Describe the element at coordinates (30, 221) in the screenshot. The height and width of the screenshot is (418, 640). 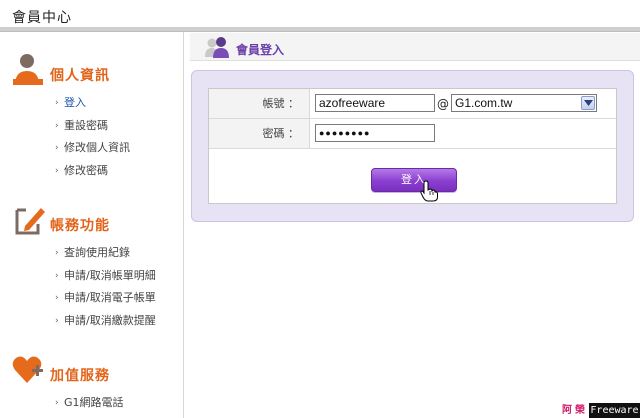
I see `edit-document-icon` at that location.